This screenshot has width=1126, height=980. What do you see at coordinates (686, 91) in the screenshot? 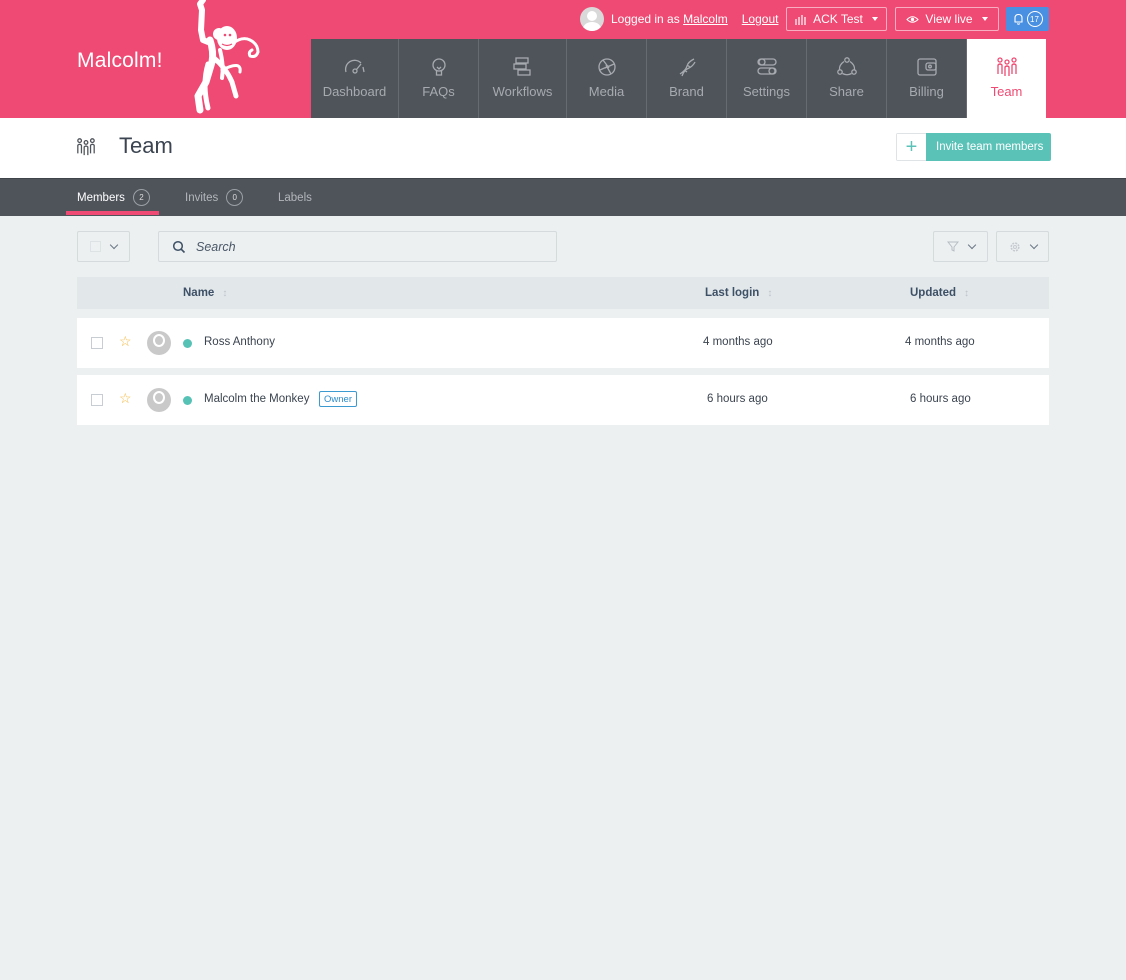
I see `nav-label: Brand` at bounding box center [686, 91].